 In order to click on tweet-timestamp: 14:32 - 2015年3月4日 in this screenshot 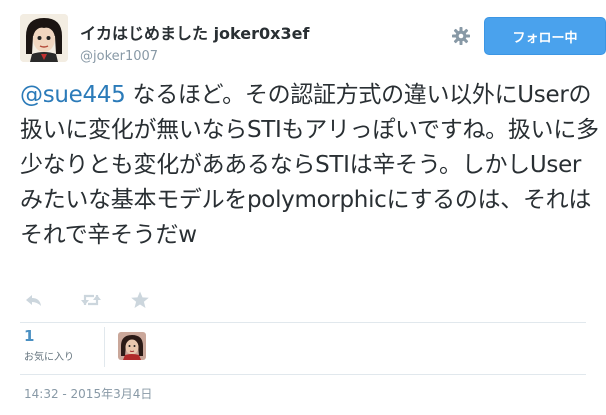, I will do `click(88, 393)`.